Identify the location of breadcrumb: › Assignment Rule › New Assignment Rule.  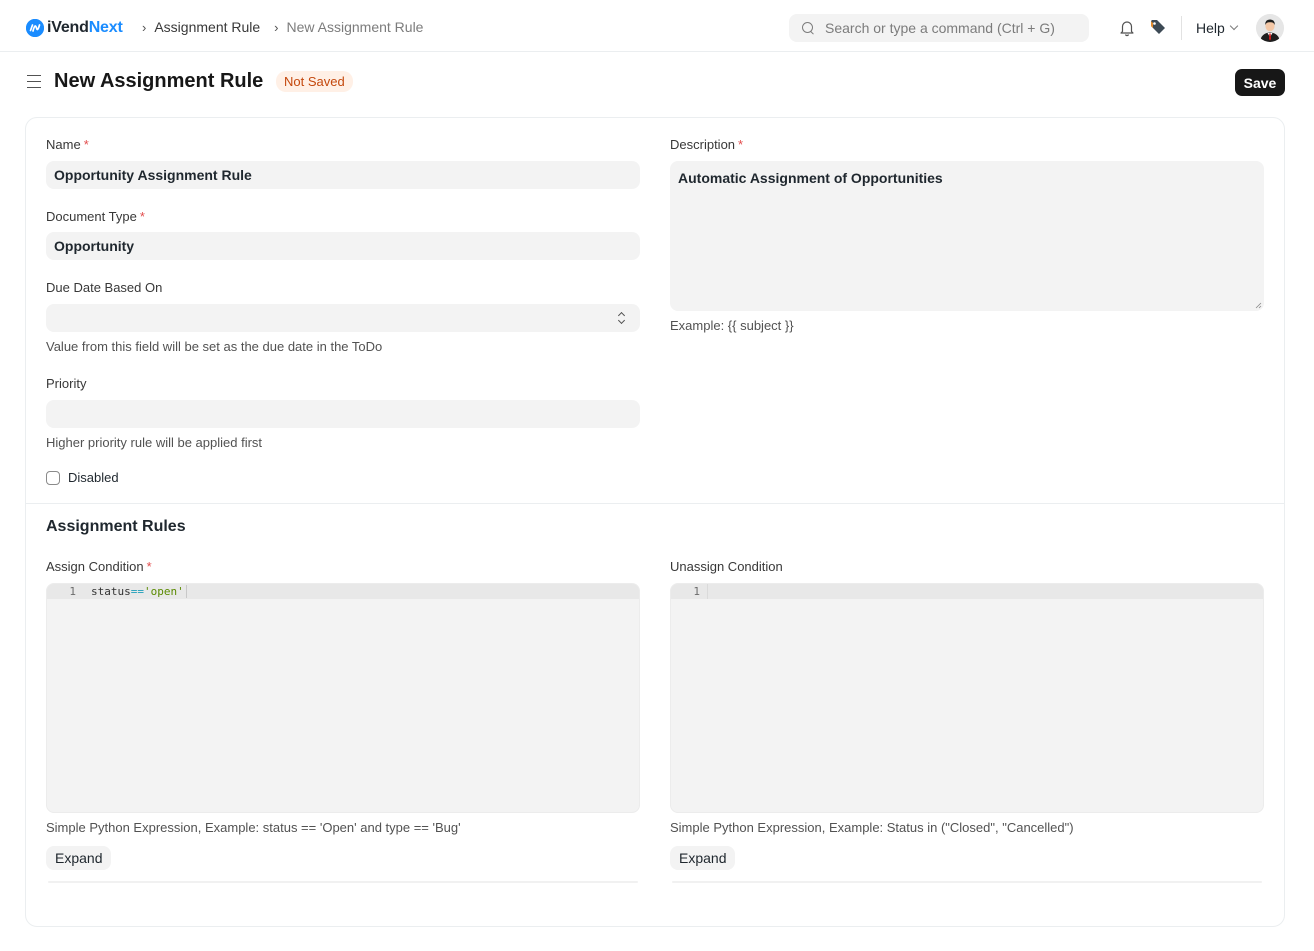
(289, 27).